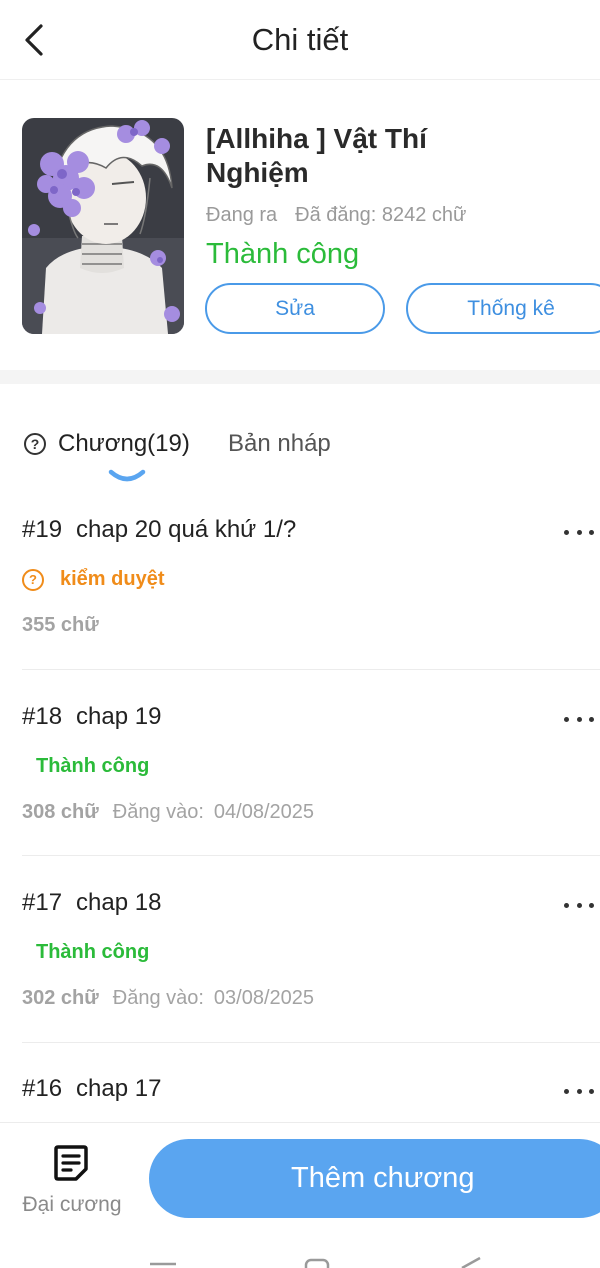 The image size is (600, 1268). I want to click on page-title: Chi tiết, so click(300, 39).